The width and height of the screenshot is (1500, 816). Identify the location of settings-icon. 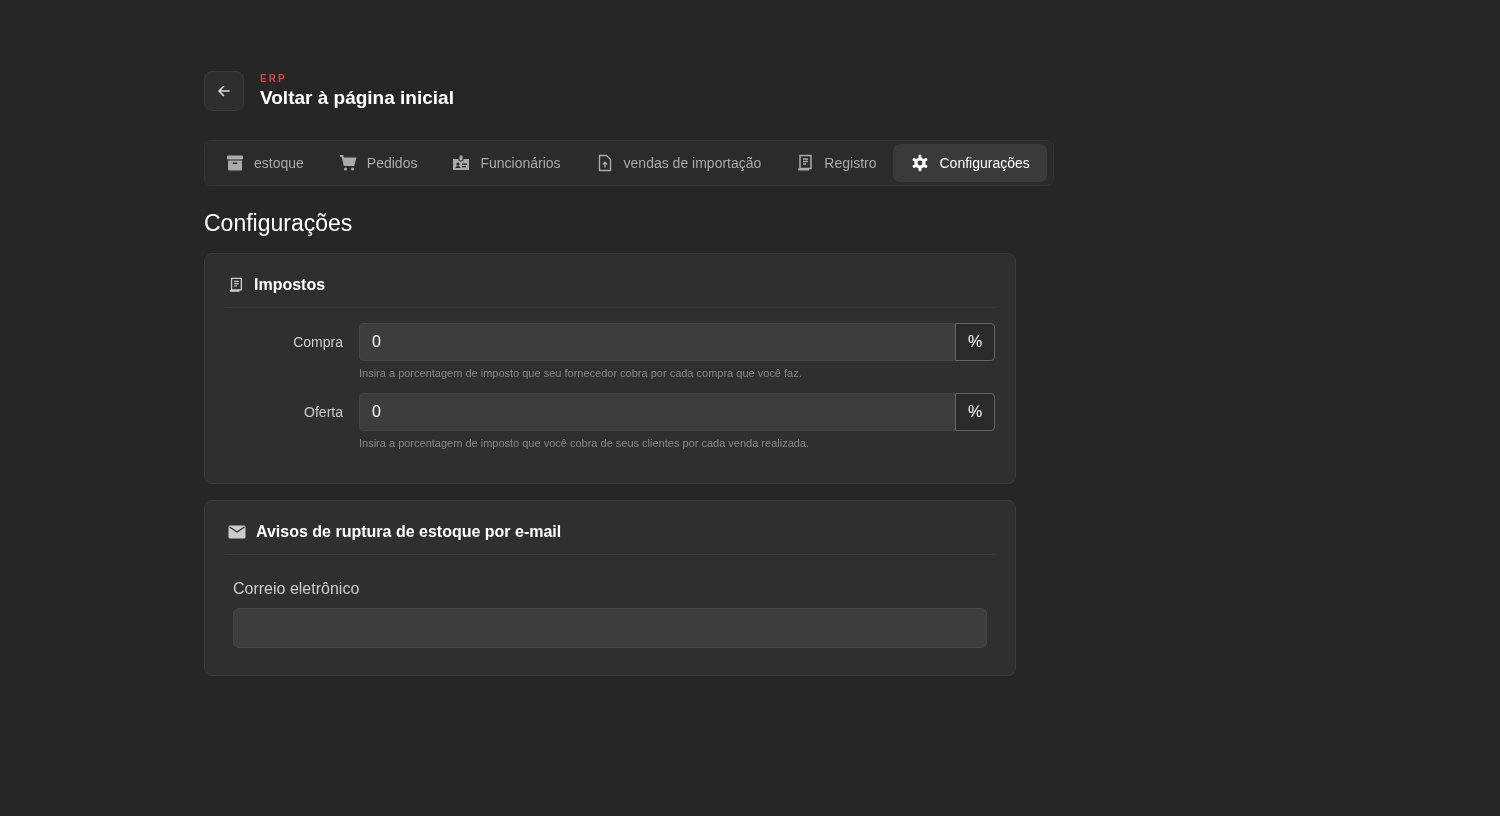
(920, 163).